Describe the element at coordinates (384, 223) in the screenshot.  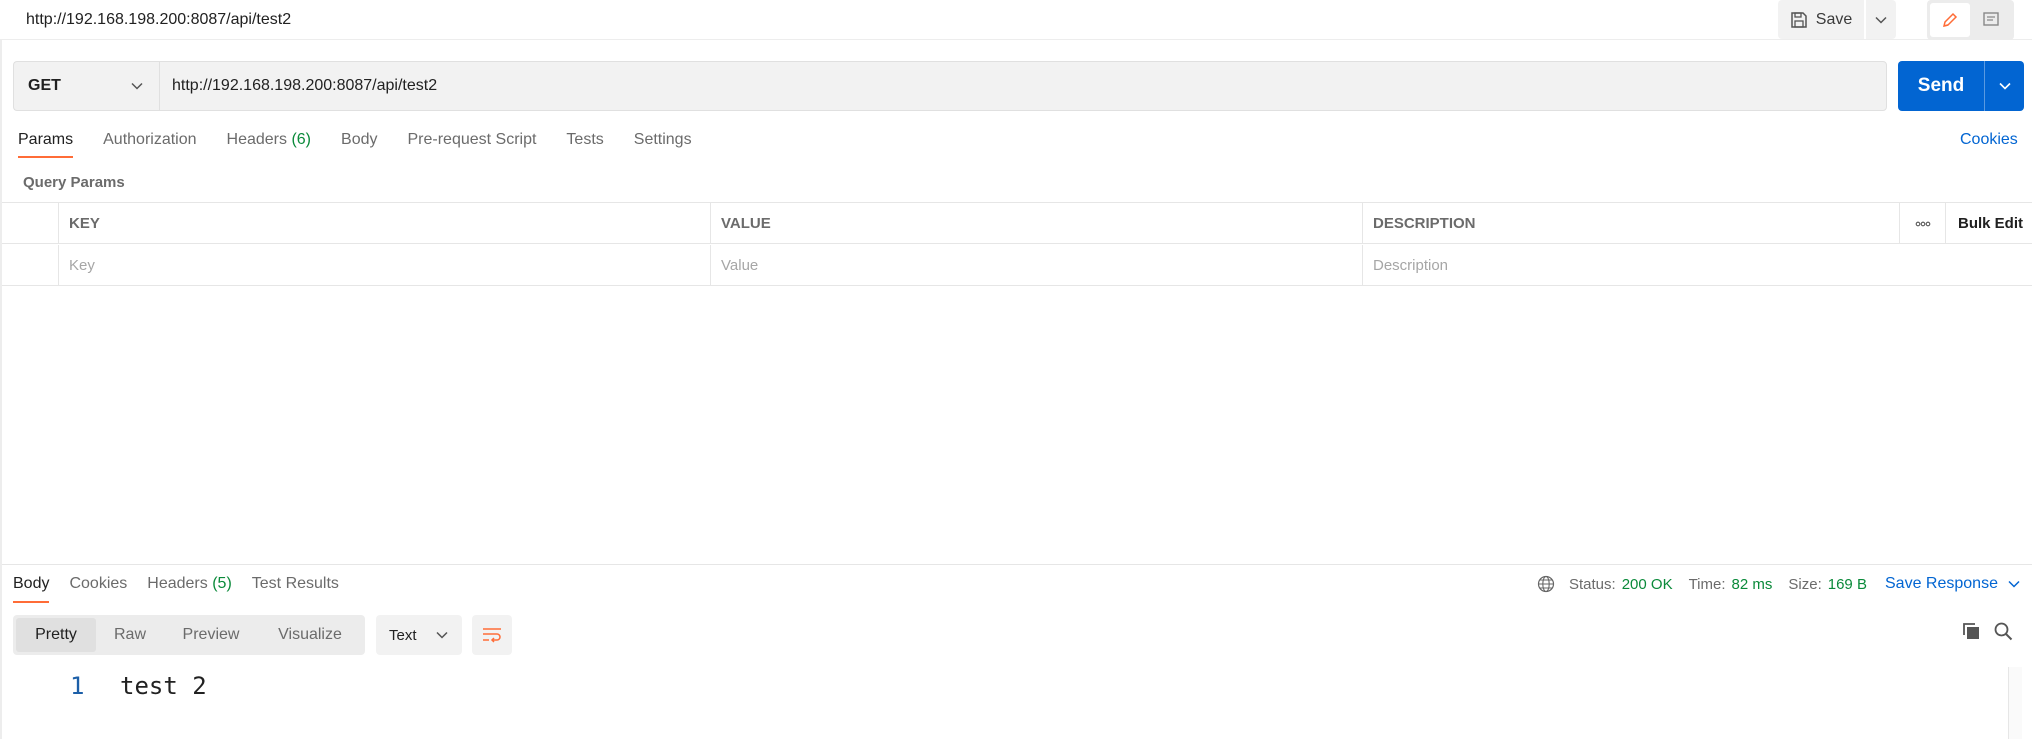
I see `column-header-key: KEY` at that location.